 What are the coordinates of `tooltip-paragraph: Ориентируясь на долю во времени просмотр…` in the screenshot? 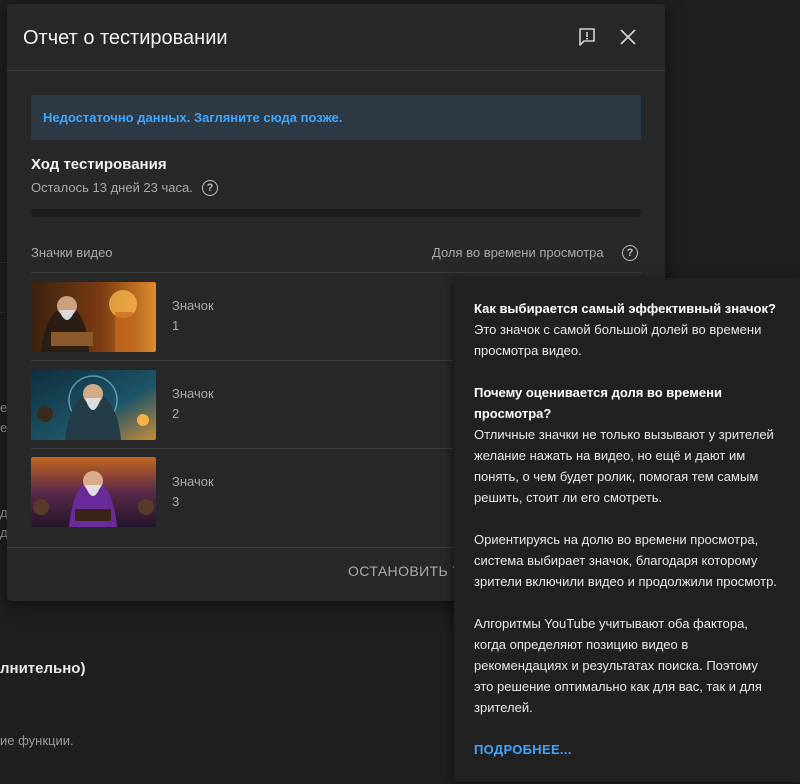 It's located at (625, 560).